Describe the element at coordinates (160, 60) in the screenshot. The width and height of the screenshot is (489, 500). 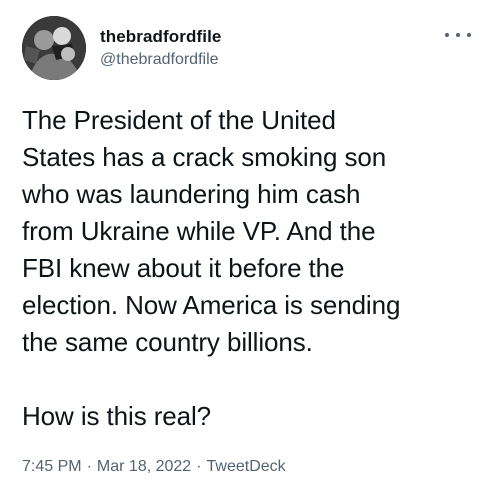
I see `user-handle: @thebradfordfile` at that location.